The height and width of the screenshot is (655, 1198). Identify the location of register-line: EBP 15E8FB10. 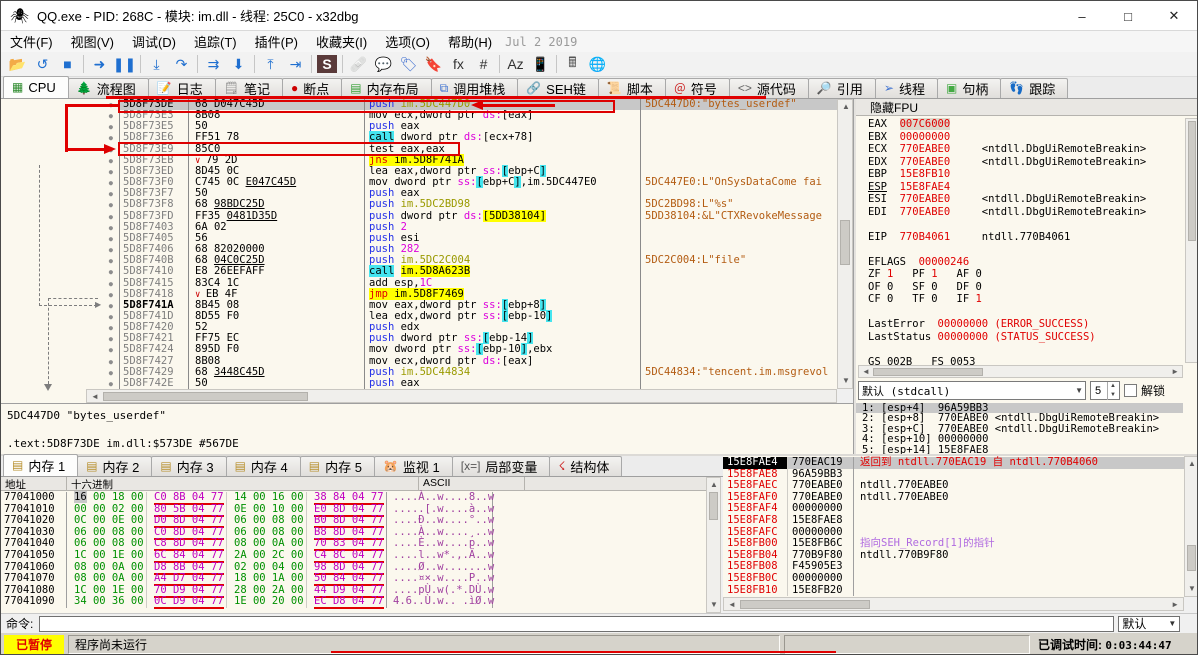
(1019, 174).